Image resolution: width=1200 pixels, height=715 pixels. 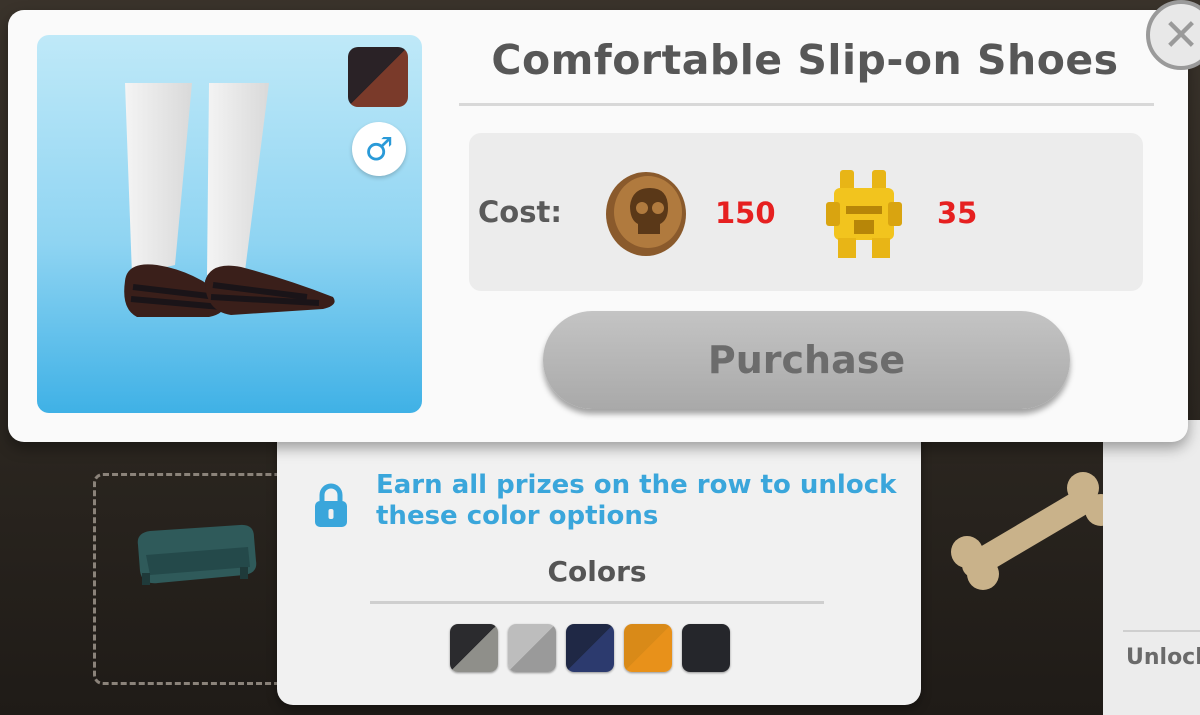 I want to click on cost-label: Cost:, so click(x=520, y=212).